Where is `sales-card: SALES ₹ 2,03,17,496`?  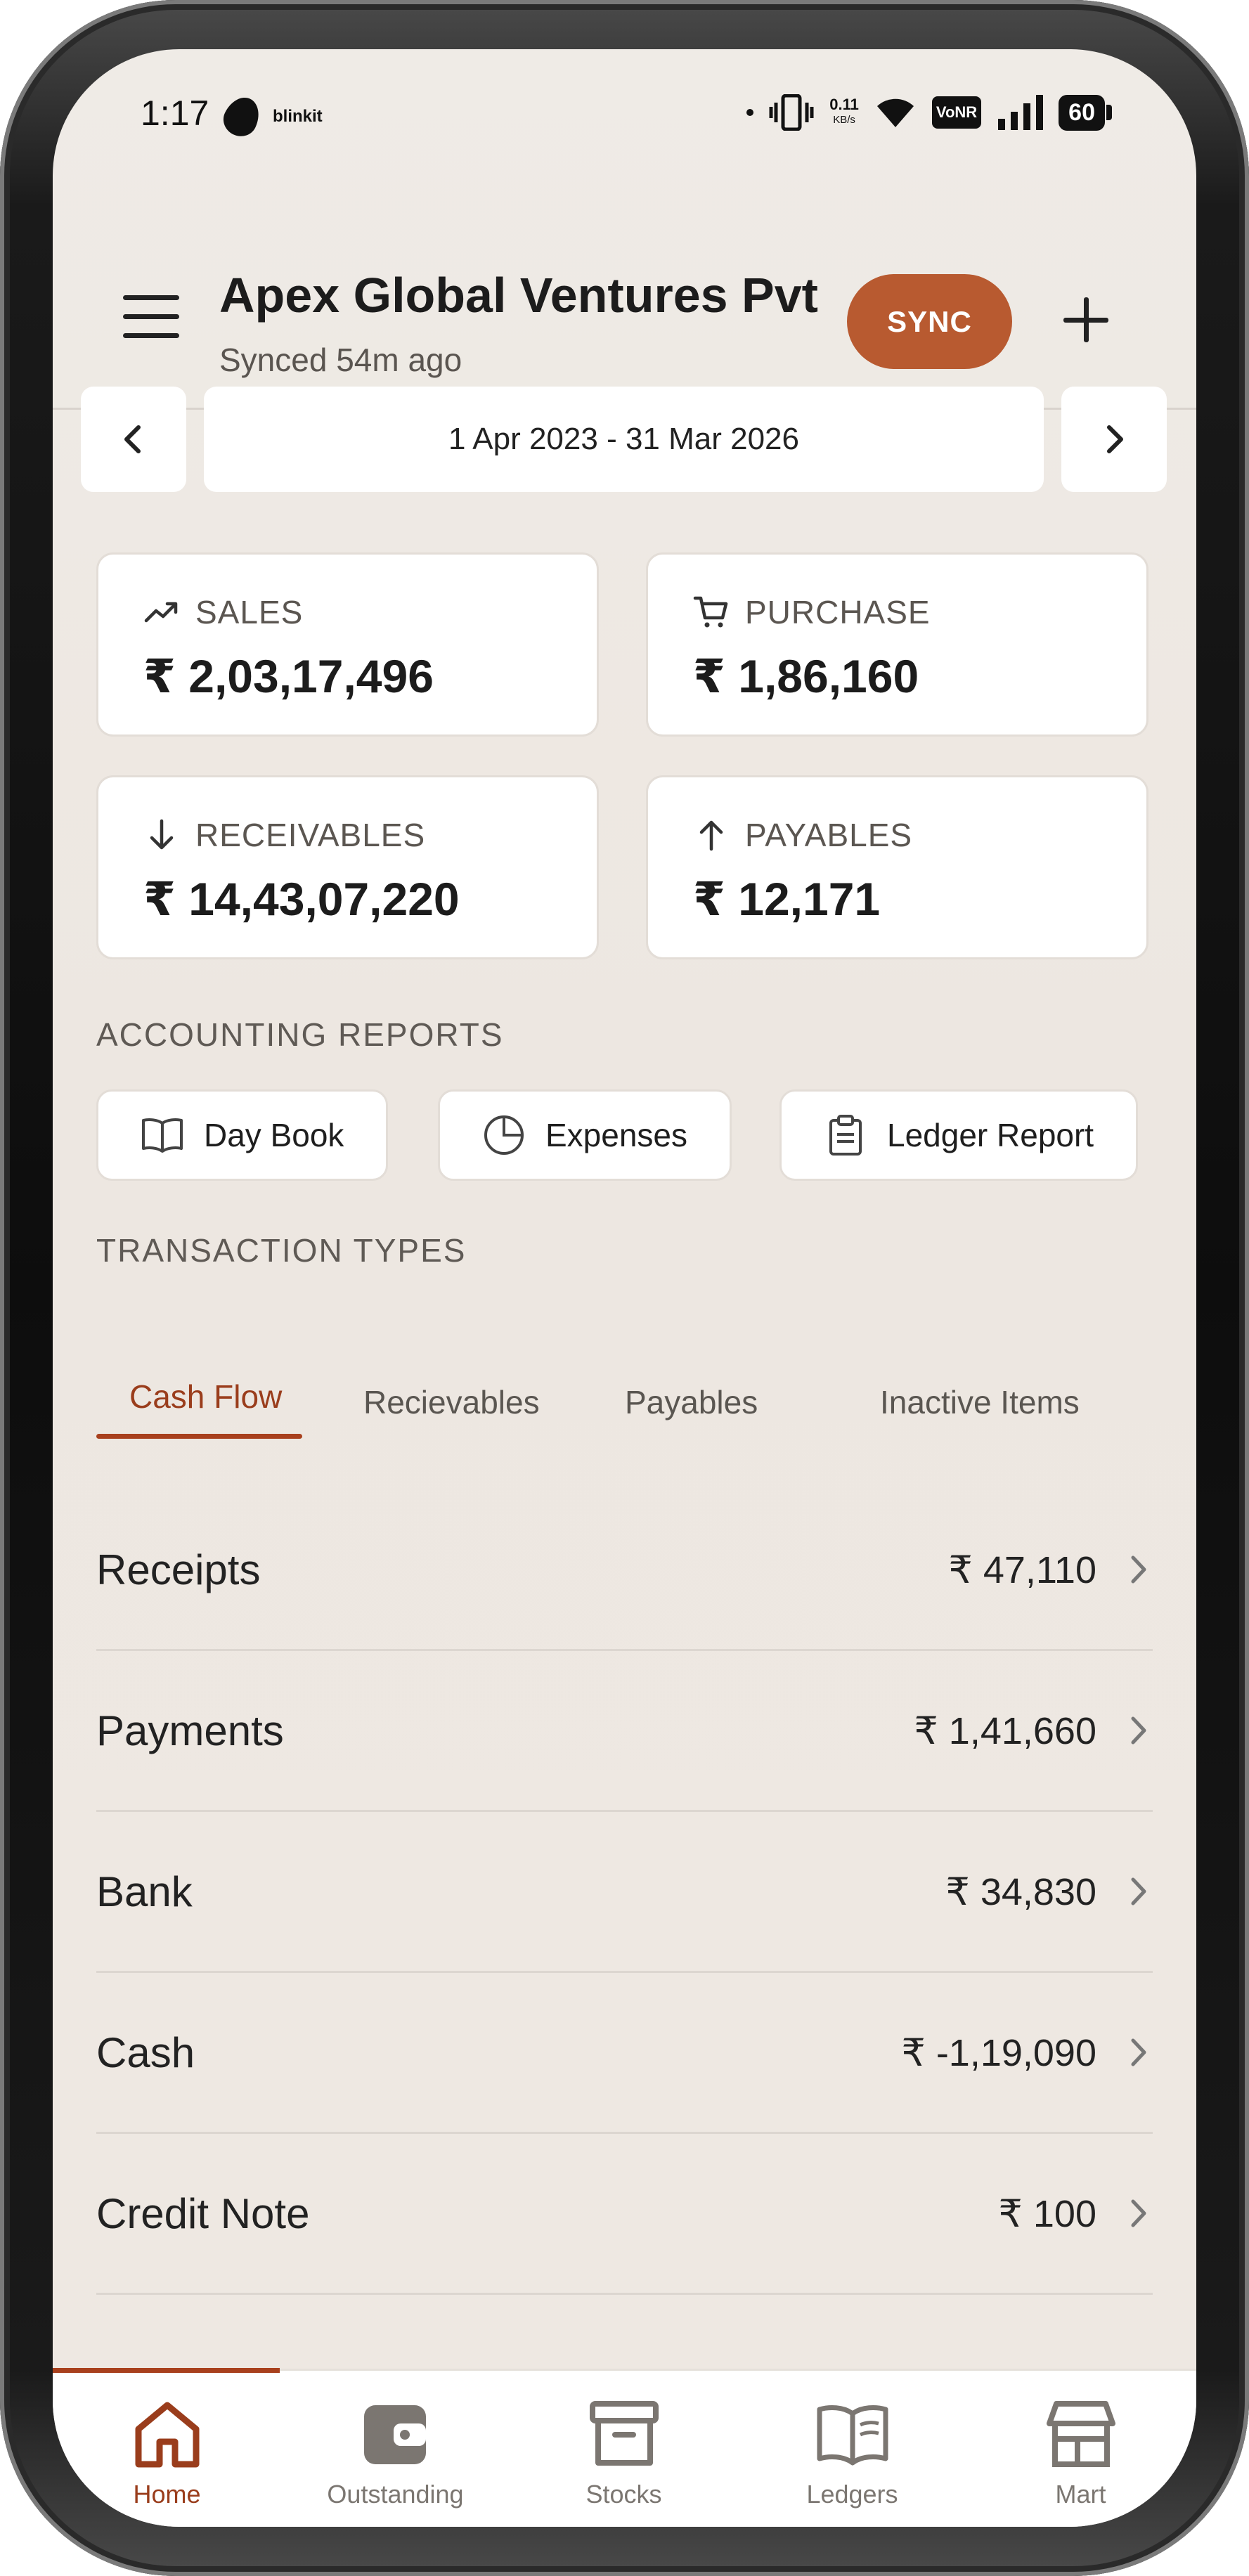 sales-card: SALES ₹ 2,03,17,496 is located at coordinates (347, 645).